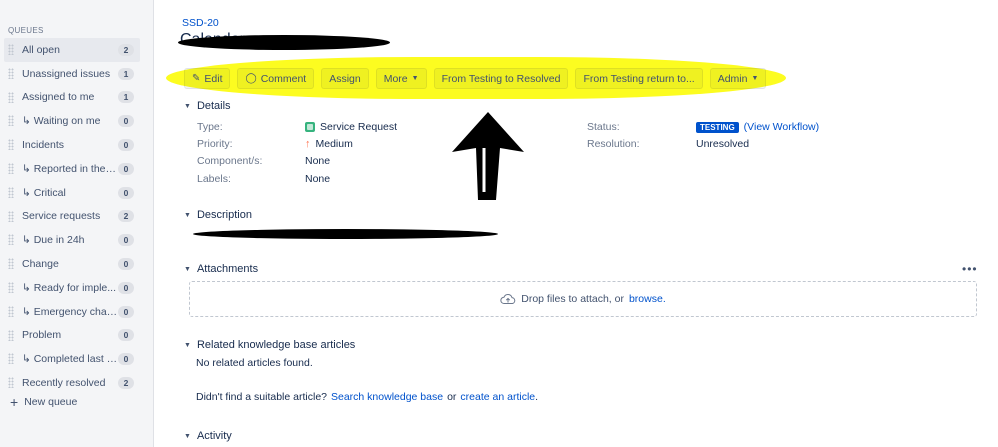 This screenshot has height=447, width=998. Describe the element at coordinates (501, 78) in the screenshot. I see `transition-to-resolved-button: From Testing to Resolved` at that location.